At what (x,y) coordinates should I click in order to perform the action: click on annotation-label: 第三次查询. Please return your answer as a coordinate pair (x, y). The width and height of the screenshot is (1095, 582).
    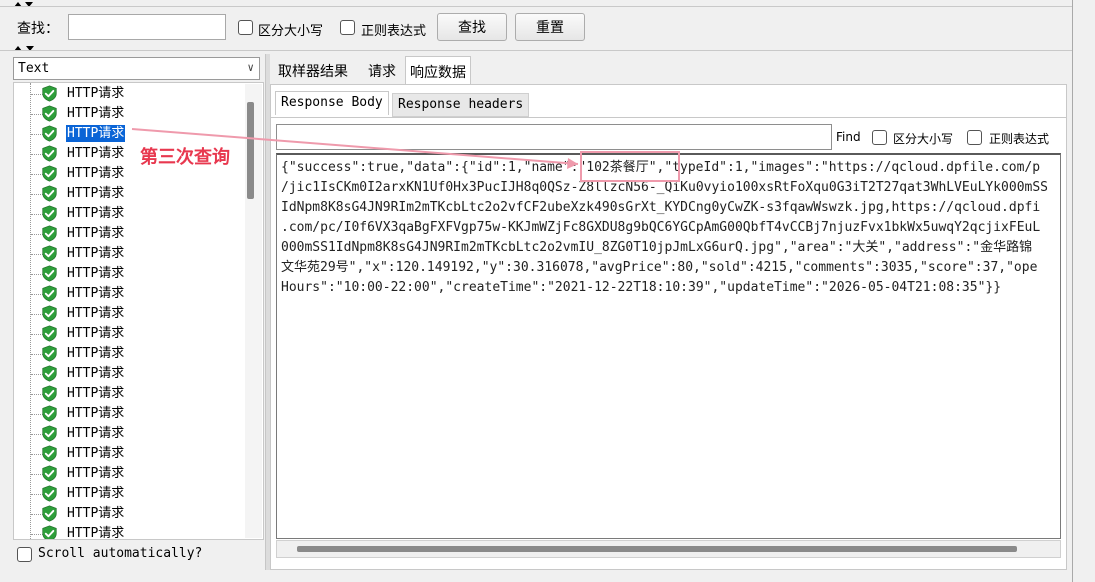
    Looking at the image, I should click on (185, 157).